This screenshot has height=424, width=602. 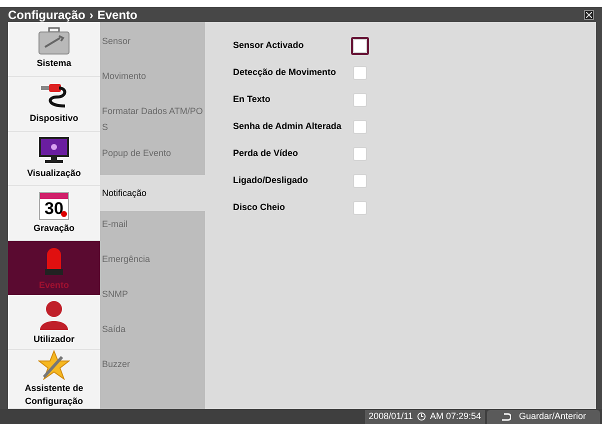 What do you see at coordinates (152, 263) in the screenshot?
I see `submenu-item: Emergência` at bounding box center [152, 263].